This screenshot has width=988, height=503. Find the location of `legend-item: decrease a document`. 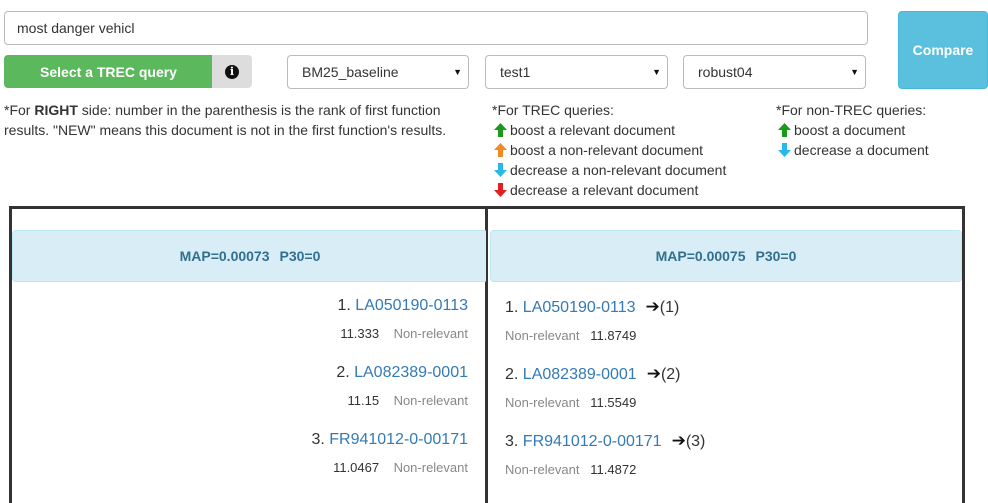

legend-item: decrease a document is located at coordinates (876, 150).